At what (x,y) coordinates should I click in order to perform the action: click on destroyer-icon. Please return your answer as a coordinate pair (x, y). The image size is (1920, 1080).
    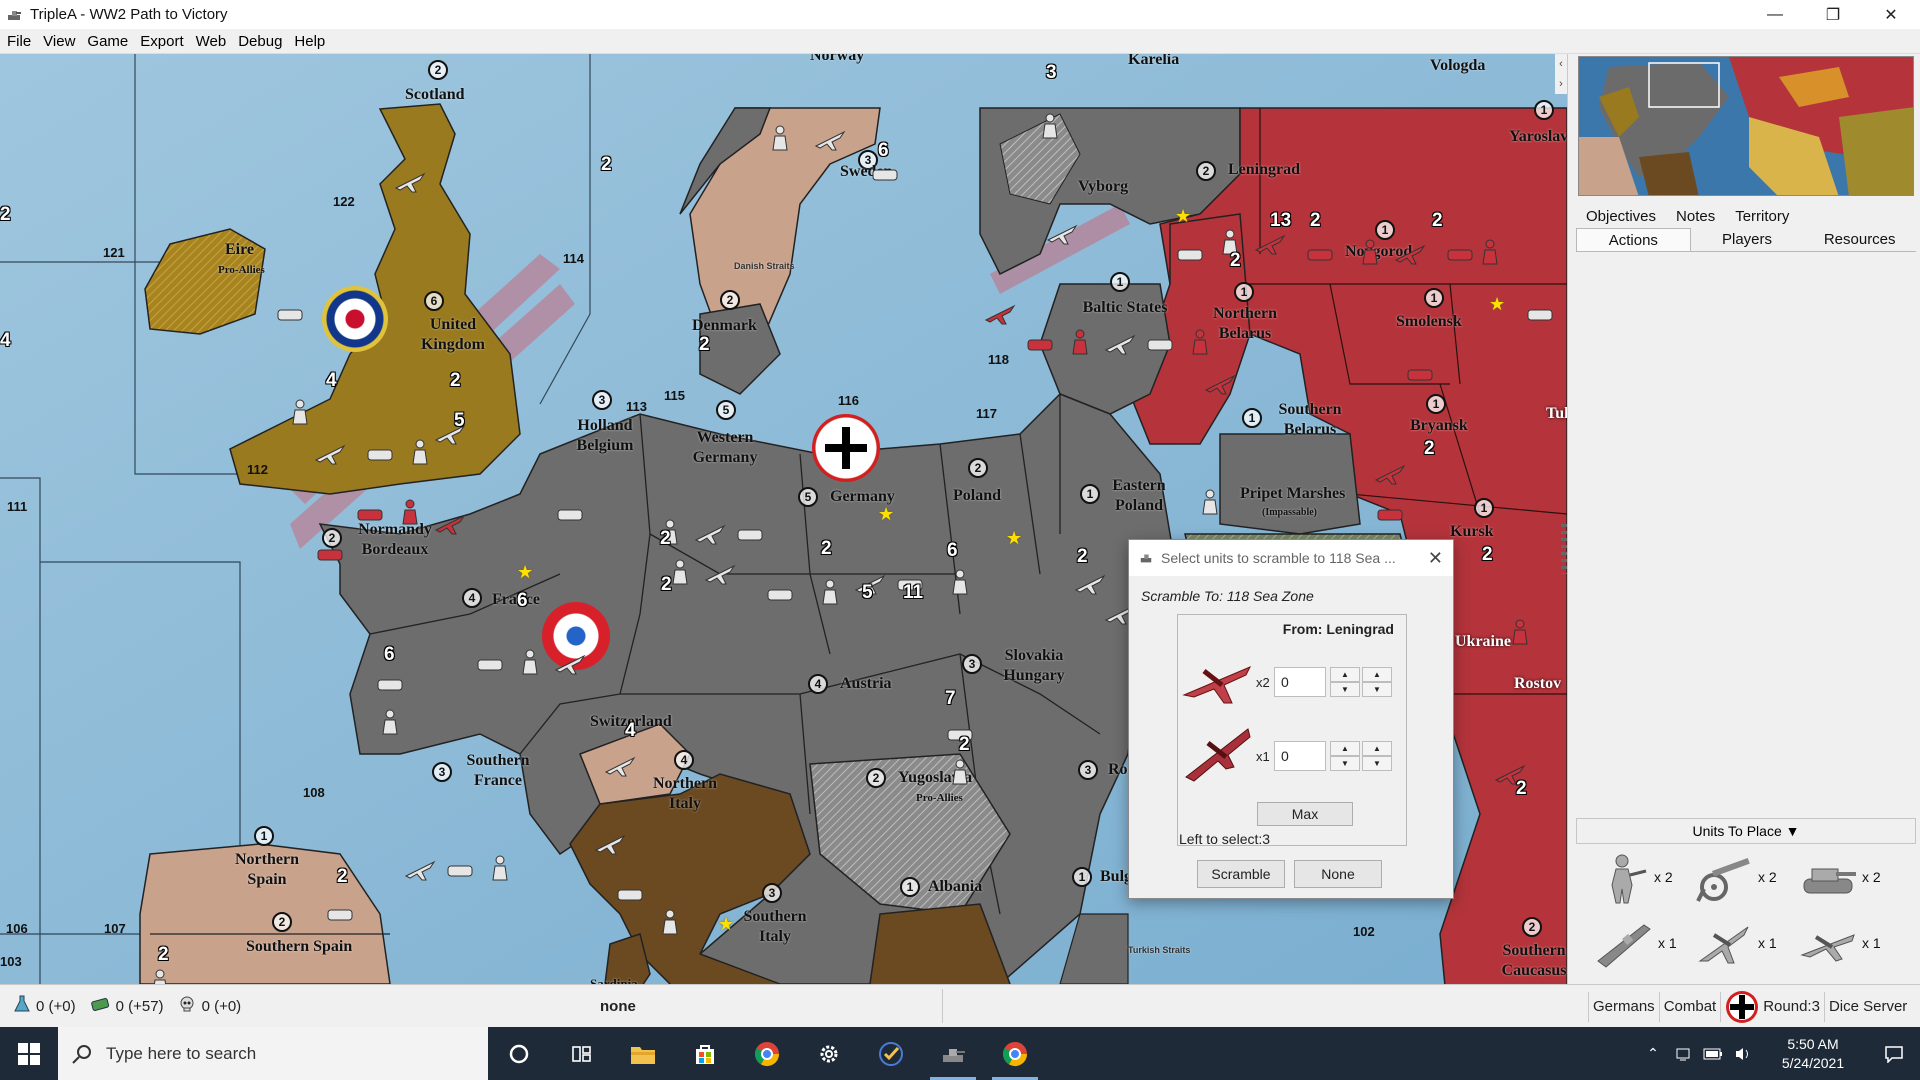
    Looking at the image, I should click on (1624, 943).